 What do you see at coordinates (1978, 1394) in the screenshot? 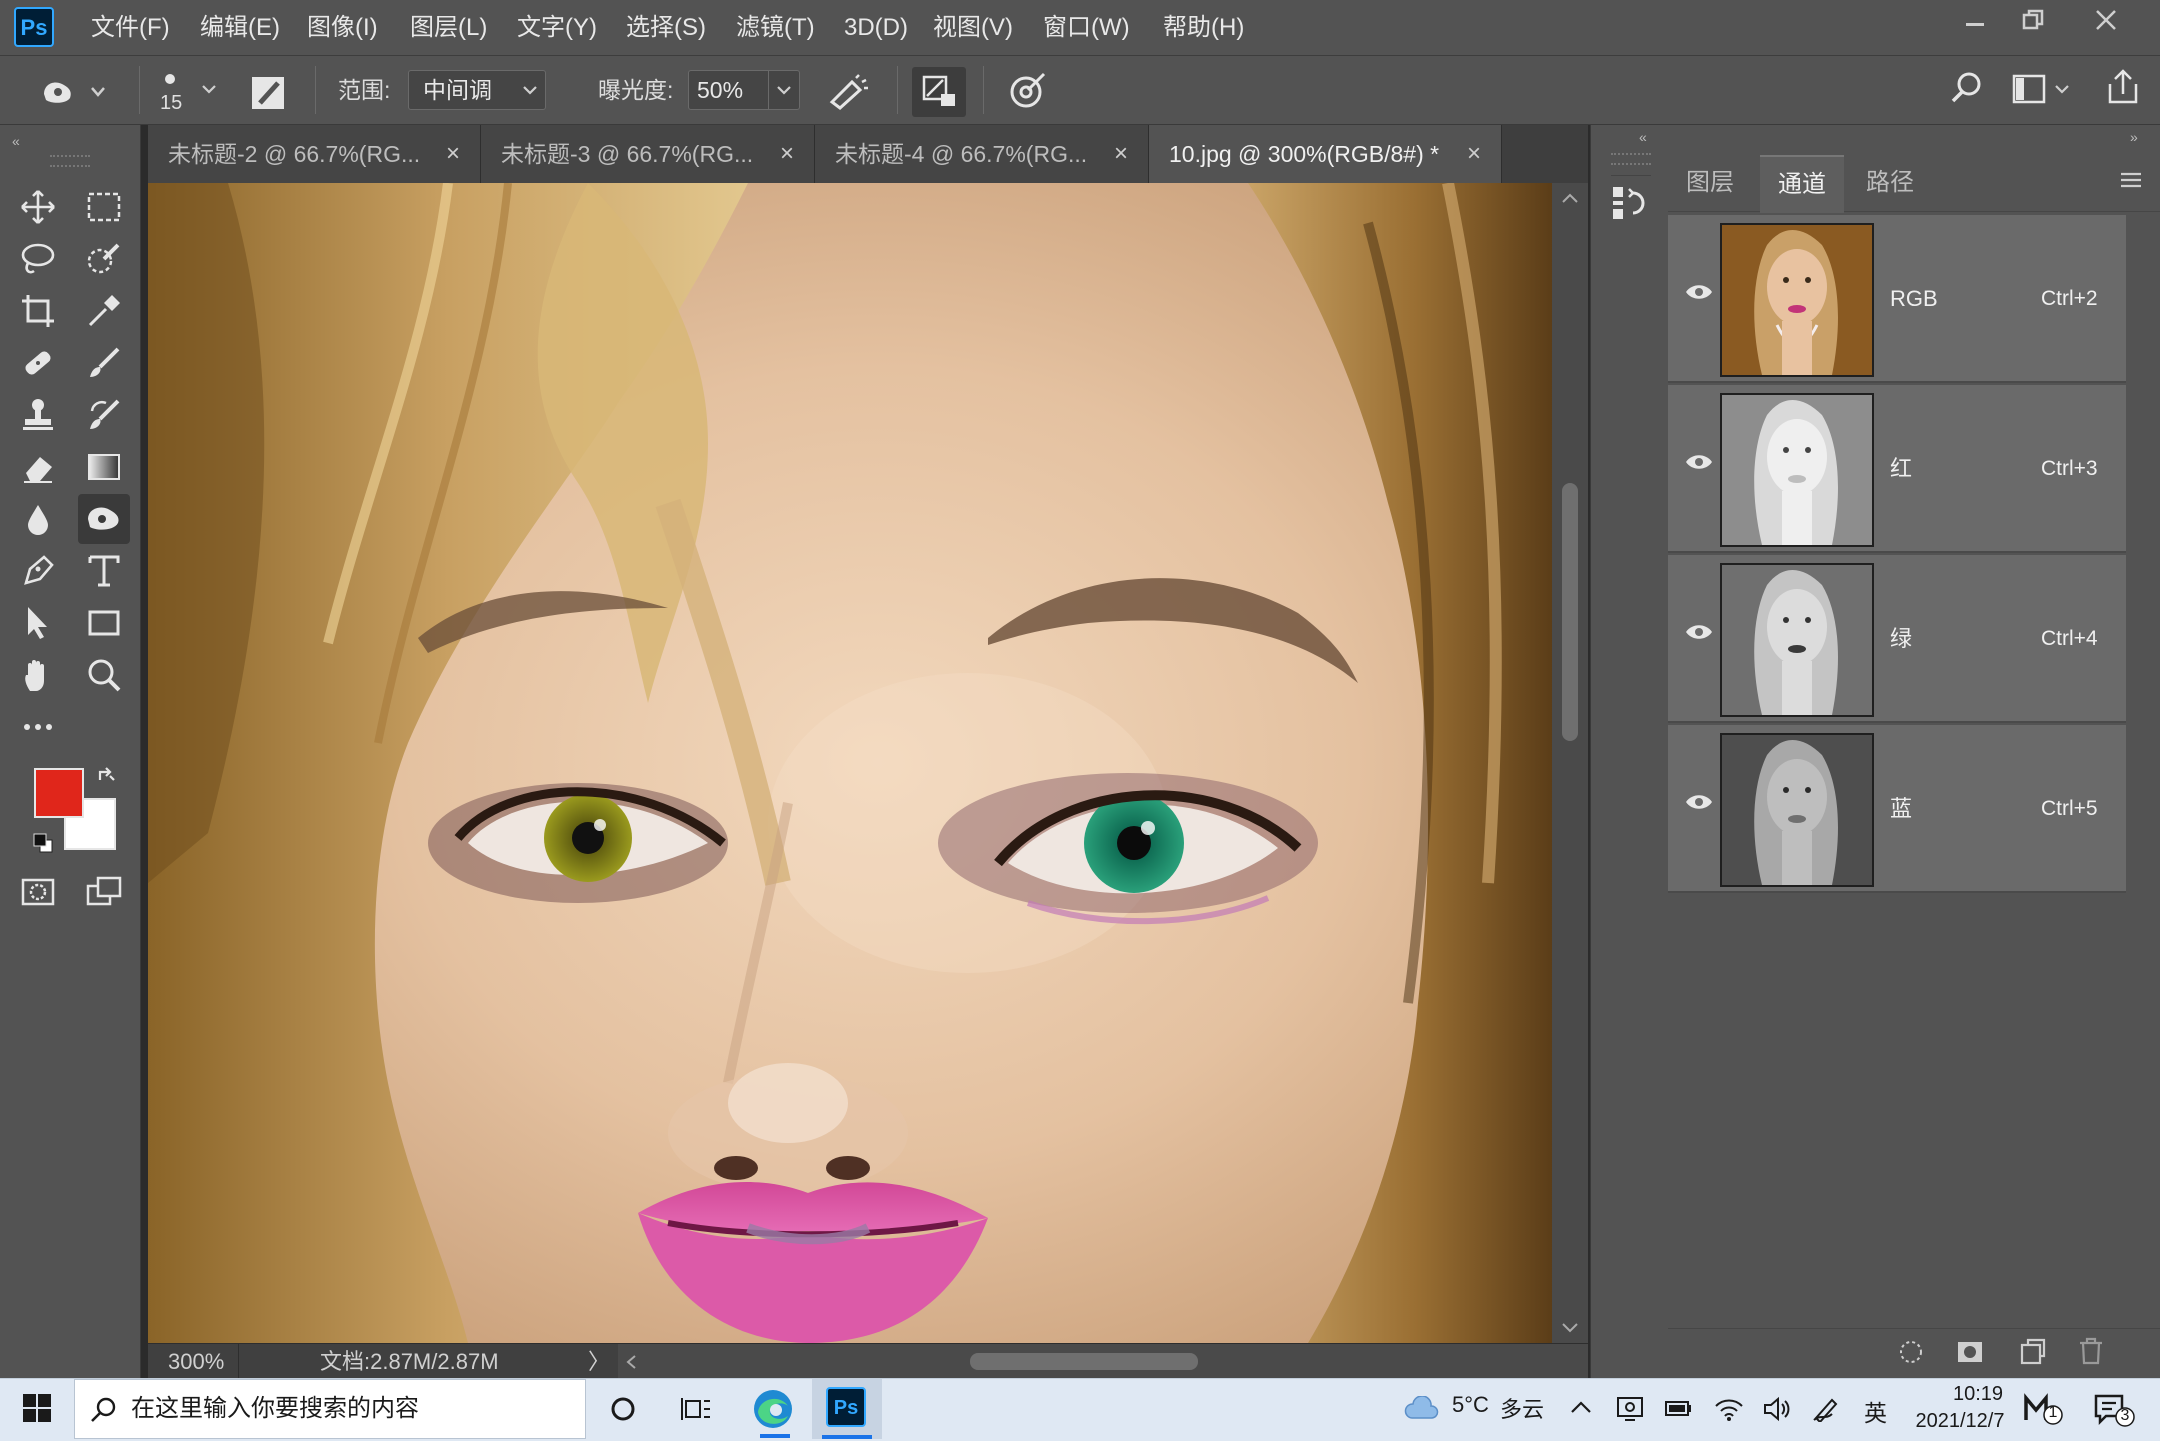
I see `clock-time: 10:19` at bounding box center [1978, 1394].